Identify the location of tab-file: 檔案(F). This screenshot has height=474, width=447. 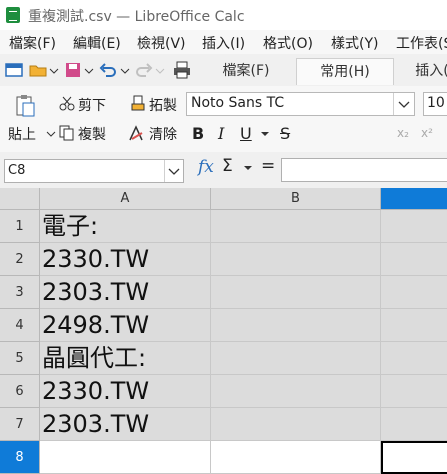
(246, 71).